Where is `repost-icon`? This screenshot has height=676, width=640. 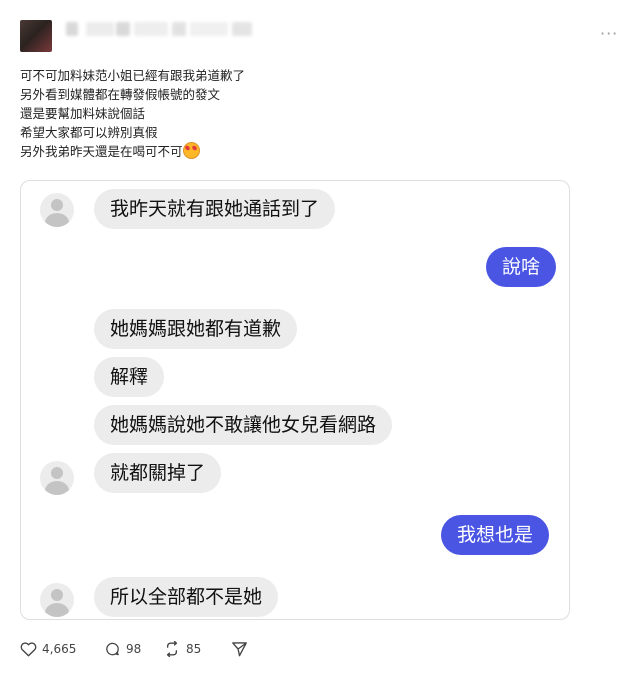
repost-icon is located at coordinates (172, 649).